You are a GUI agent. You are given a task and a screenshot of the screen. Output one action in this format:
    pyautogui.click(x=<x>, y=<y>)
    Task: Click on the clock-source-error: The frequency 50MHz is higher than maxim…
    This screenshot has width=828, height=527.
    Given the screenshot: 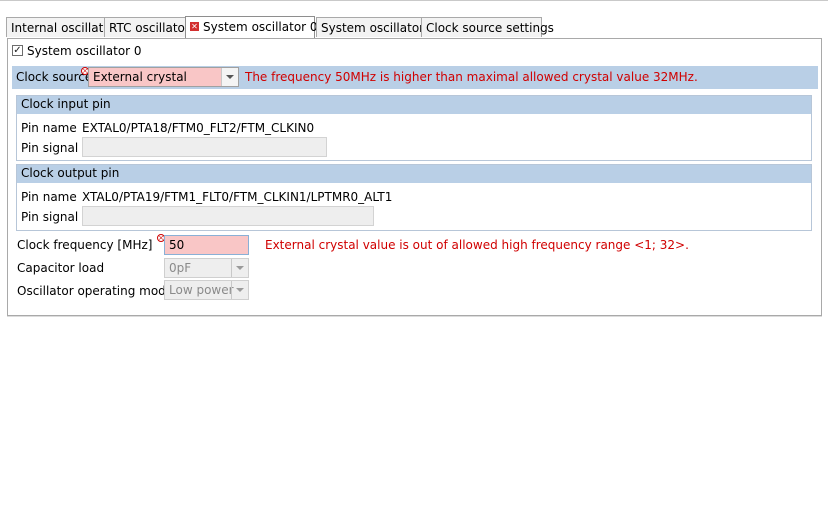 What is the action you would take?
    pyautogui.click(x=471, y=77)
    